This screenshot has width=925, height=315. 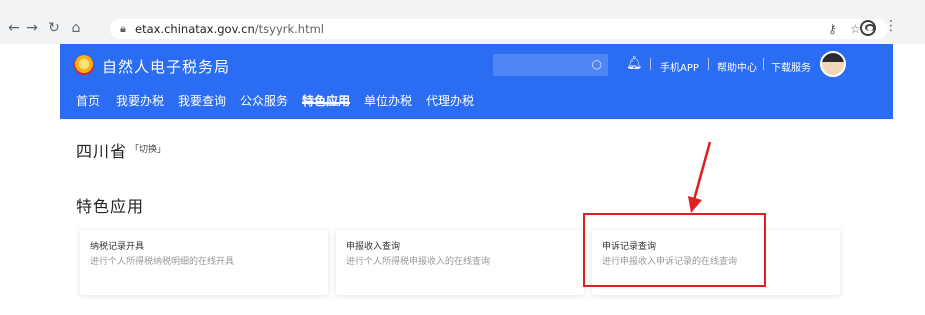 I want to click on card-income-query: 申报收入查询 进行个人所得税申报收入的在线查询, so click(x=460, y=262).